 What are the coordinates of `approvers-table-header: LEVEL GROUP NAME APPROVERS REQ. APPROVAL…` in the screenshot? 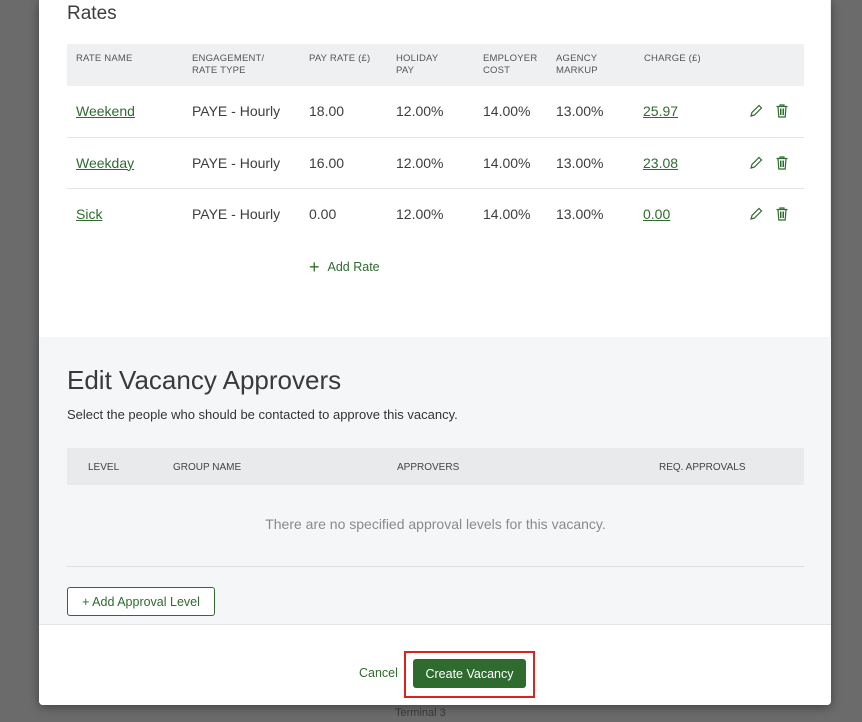 It's located at (435, 466).